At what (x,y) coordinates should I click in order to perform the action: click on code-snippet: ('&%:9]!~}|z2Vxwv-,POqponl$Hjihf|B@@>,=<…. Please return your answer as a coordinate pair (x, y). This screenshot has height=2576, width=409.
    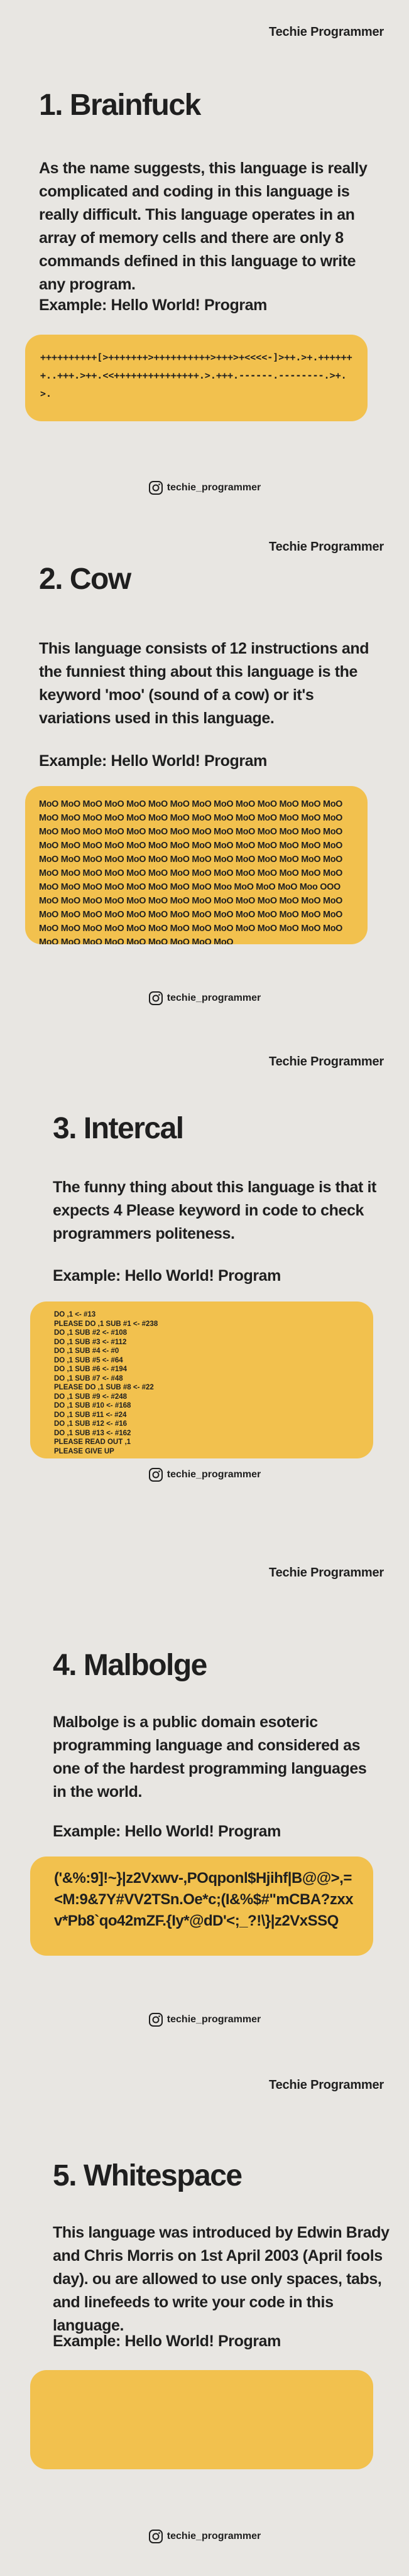
    Looking at the image, I should click on (204, 1899).